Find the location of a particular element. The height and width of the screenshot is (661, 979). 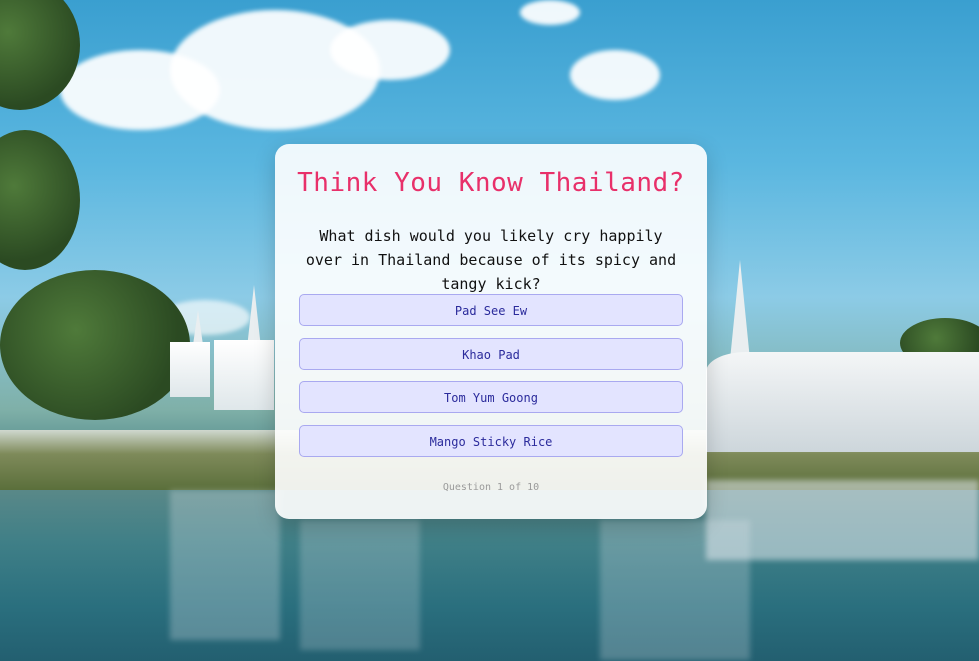

quiz-title: Think You Know Thailand? is located at coordinates (491, 183).